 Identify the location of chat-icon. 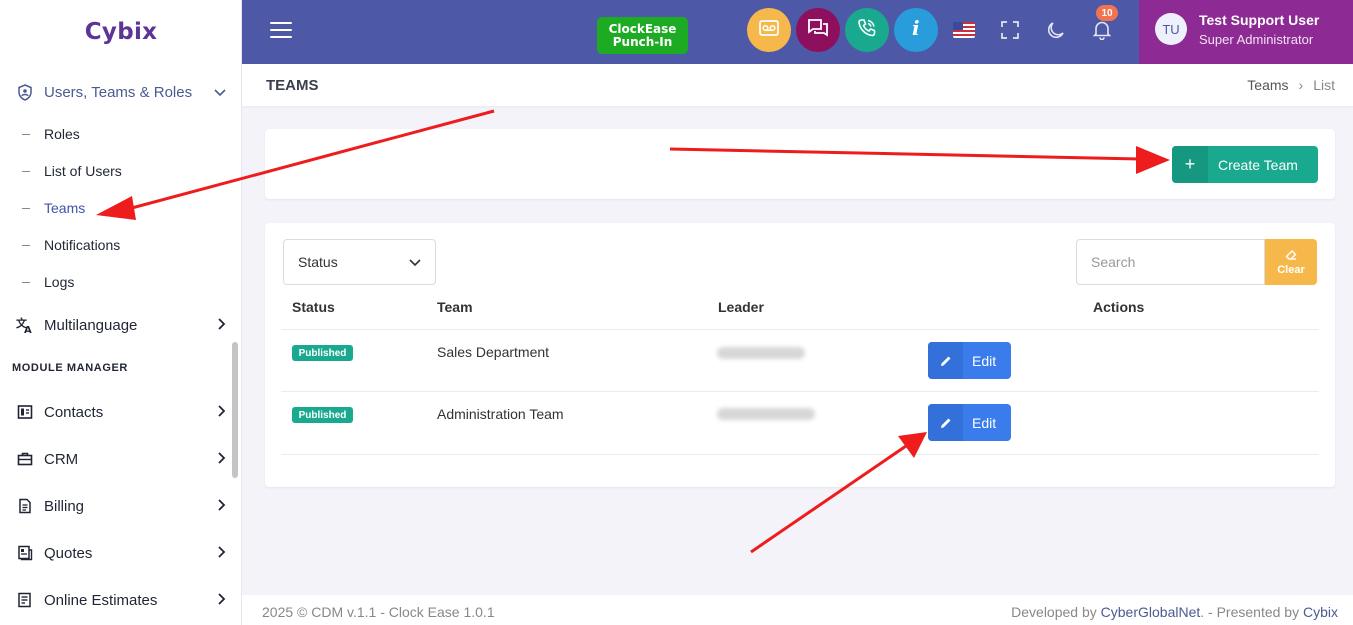
(818, 30).